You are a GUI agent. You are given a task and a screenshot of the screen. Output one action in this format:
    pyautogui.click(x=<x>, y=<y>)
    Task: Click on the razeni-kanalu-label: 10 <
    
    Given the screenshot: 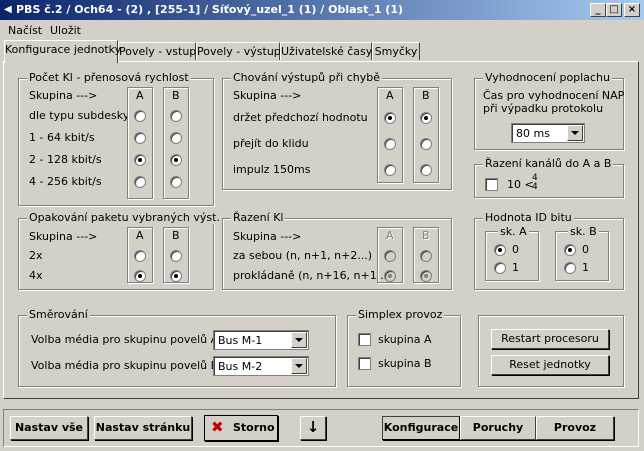 What is the action you would take?
    pyautogui.click(x=520, y=184)
    